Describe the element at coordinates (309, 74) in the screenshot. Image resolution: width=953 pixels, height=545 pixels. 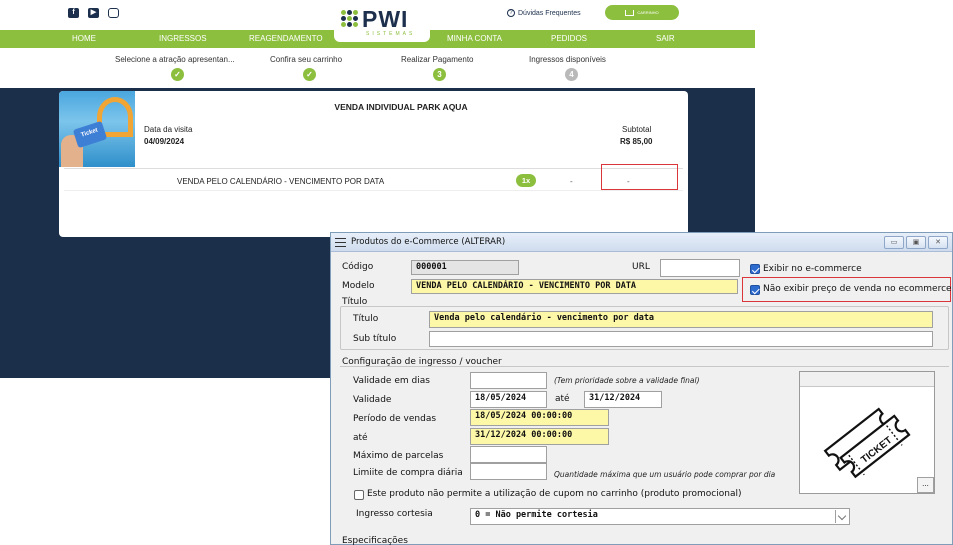
I see `step-2-check-icon: ✓` at that location.